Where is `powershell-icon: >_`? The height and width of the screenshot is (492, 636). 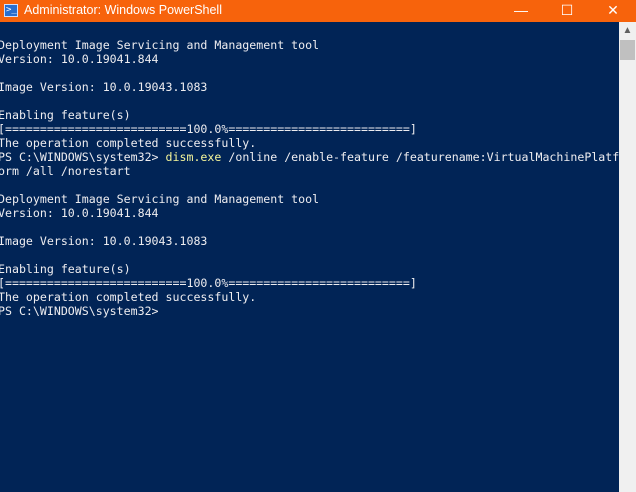
powershell-icon: >_ is located at coordinates (11, 10).